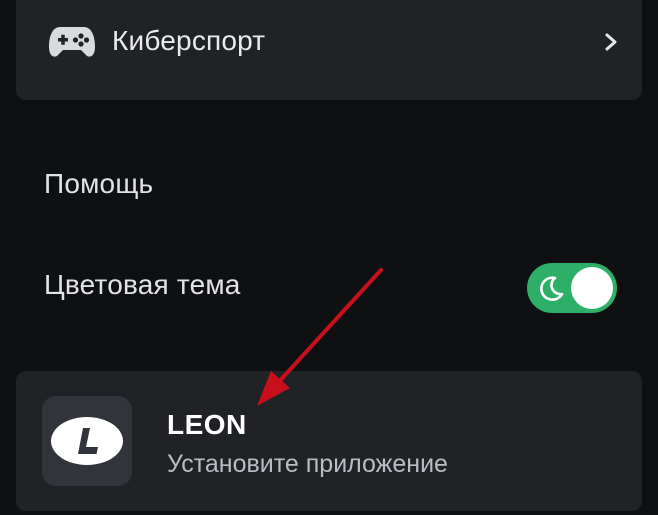 The image size is (658, 515). Describe the element at coordinates (142, 284) in the screenshot. I see `color-theme-label: Цветовая тема` at that location.